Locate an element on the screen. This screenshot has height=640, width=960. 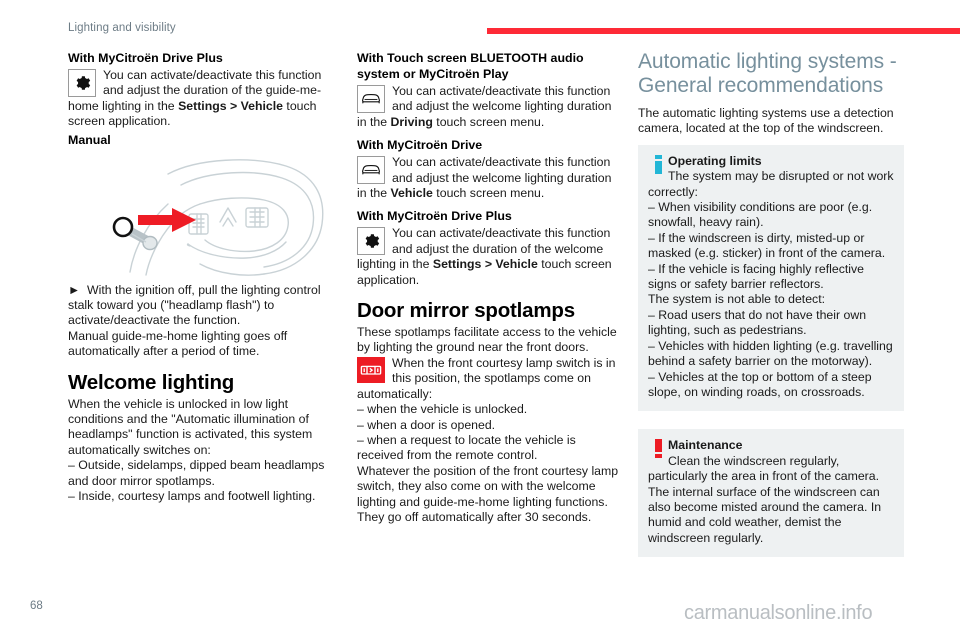
courtesy-lamp-icon is located at coordinates (371, 369).